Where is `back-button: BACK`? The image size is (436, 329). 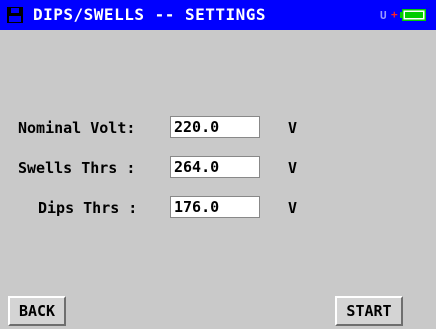
back-button: BACK is located at coordinates (37, 311).